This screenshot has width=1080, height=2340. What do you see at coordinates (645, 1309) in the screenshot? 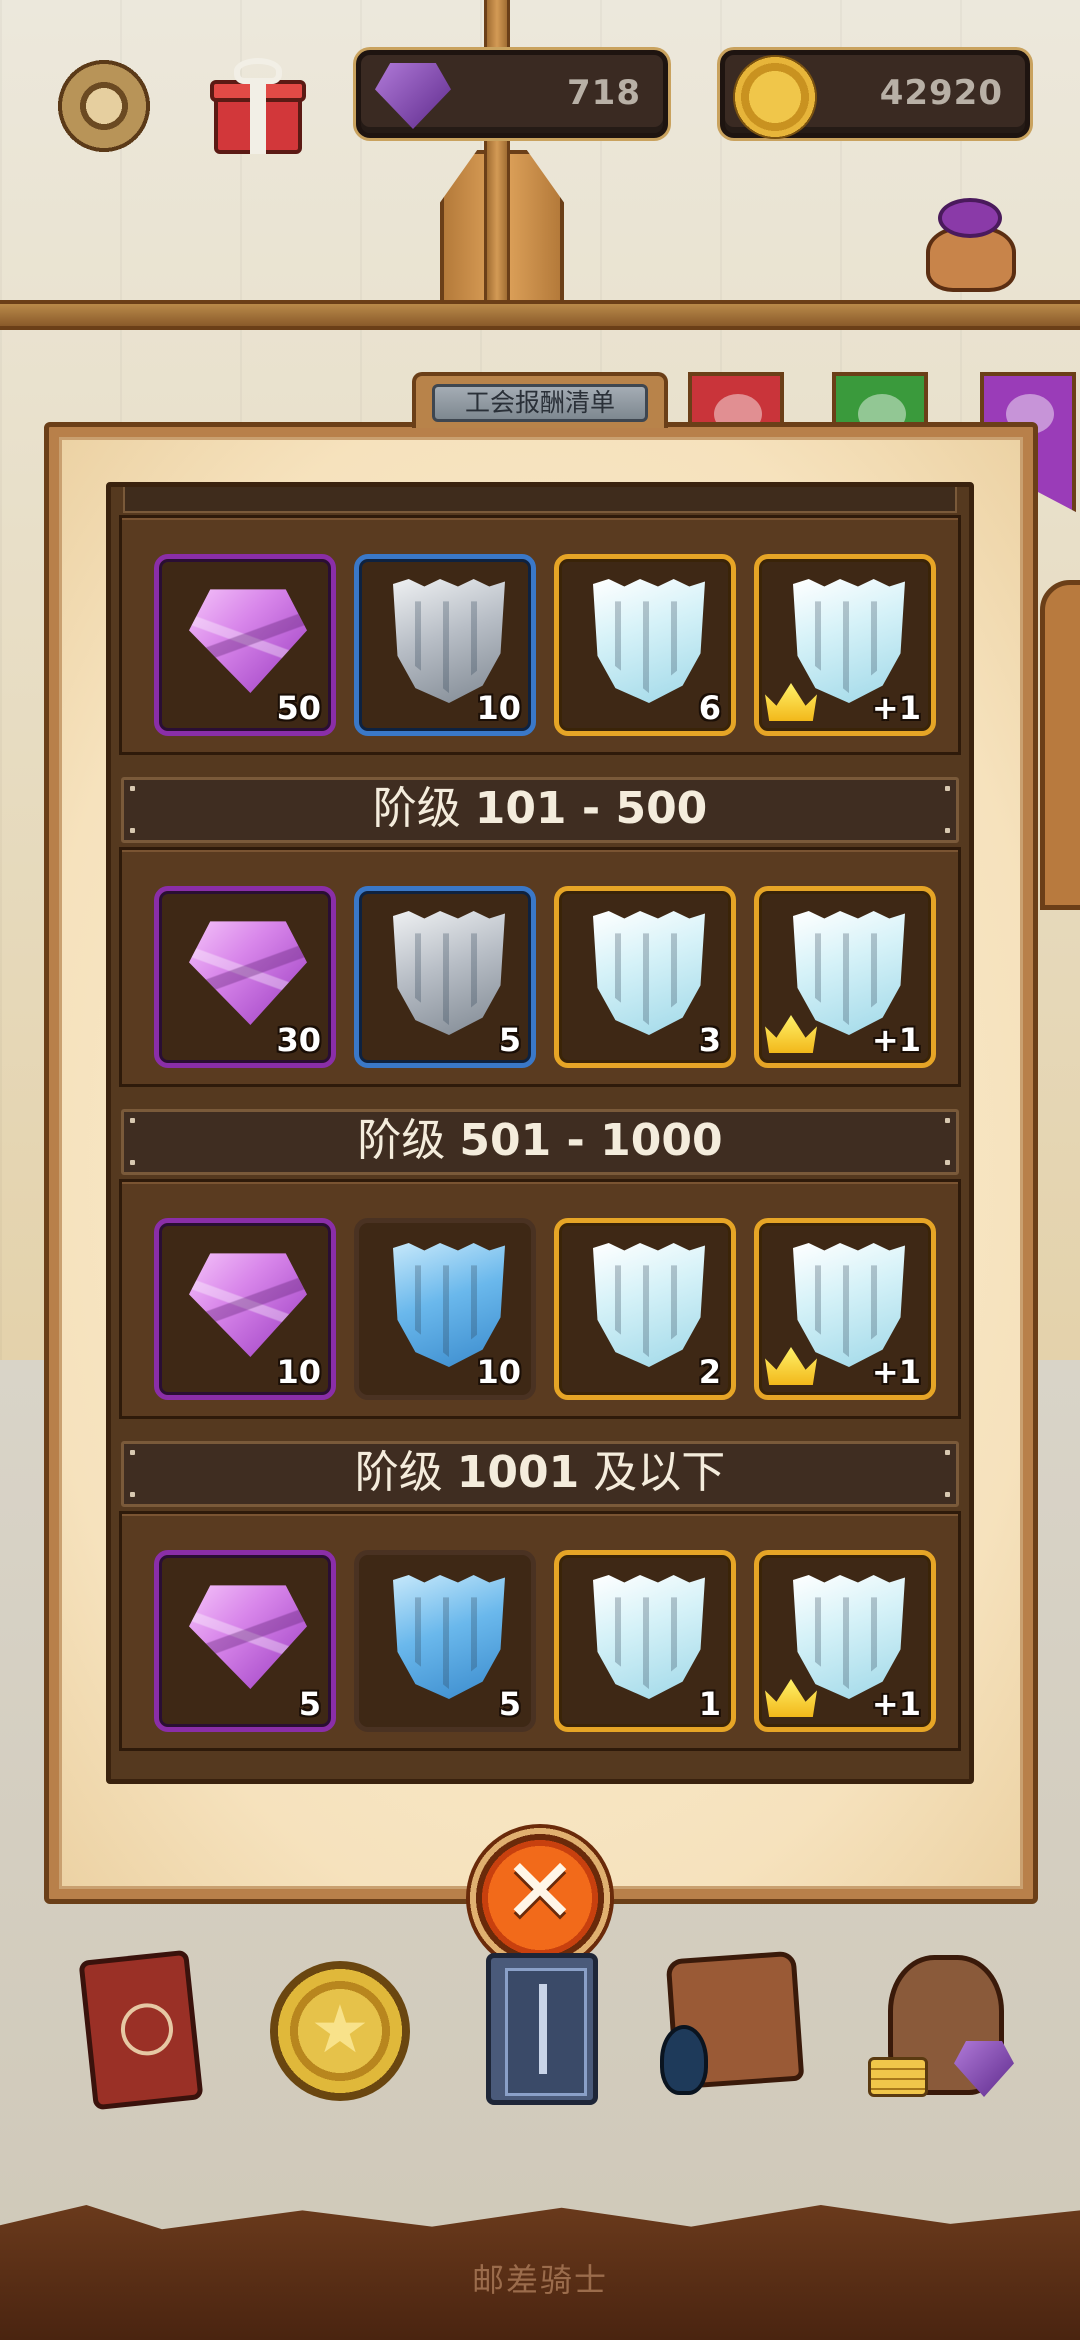
I see `reward-item: 2` at bounding box center [645, 1309].